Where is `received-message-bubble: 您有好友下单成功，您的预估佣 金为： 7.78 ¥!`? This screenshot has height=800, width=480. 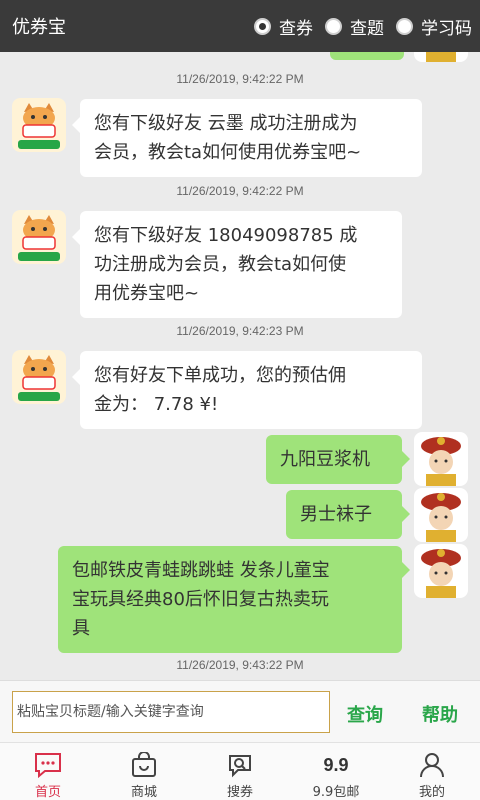
received-message-bubble: 您有好友下单成功，您的预估佣 金为： 7.78 ¥! is located at coordinates (247, 390).